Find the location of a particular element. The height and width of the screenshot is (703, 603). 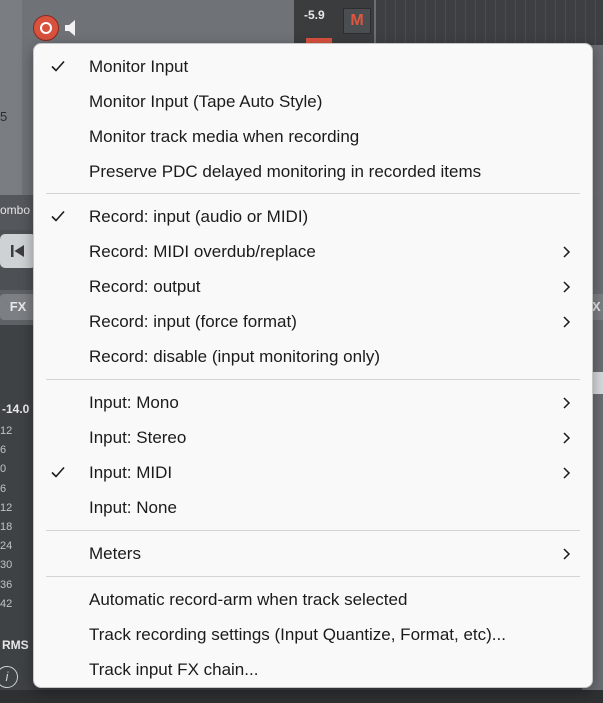

meter-scale-tick: 18 is located at coordinates (6, 527).